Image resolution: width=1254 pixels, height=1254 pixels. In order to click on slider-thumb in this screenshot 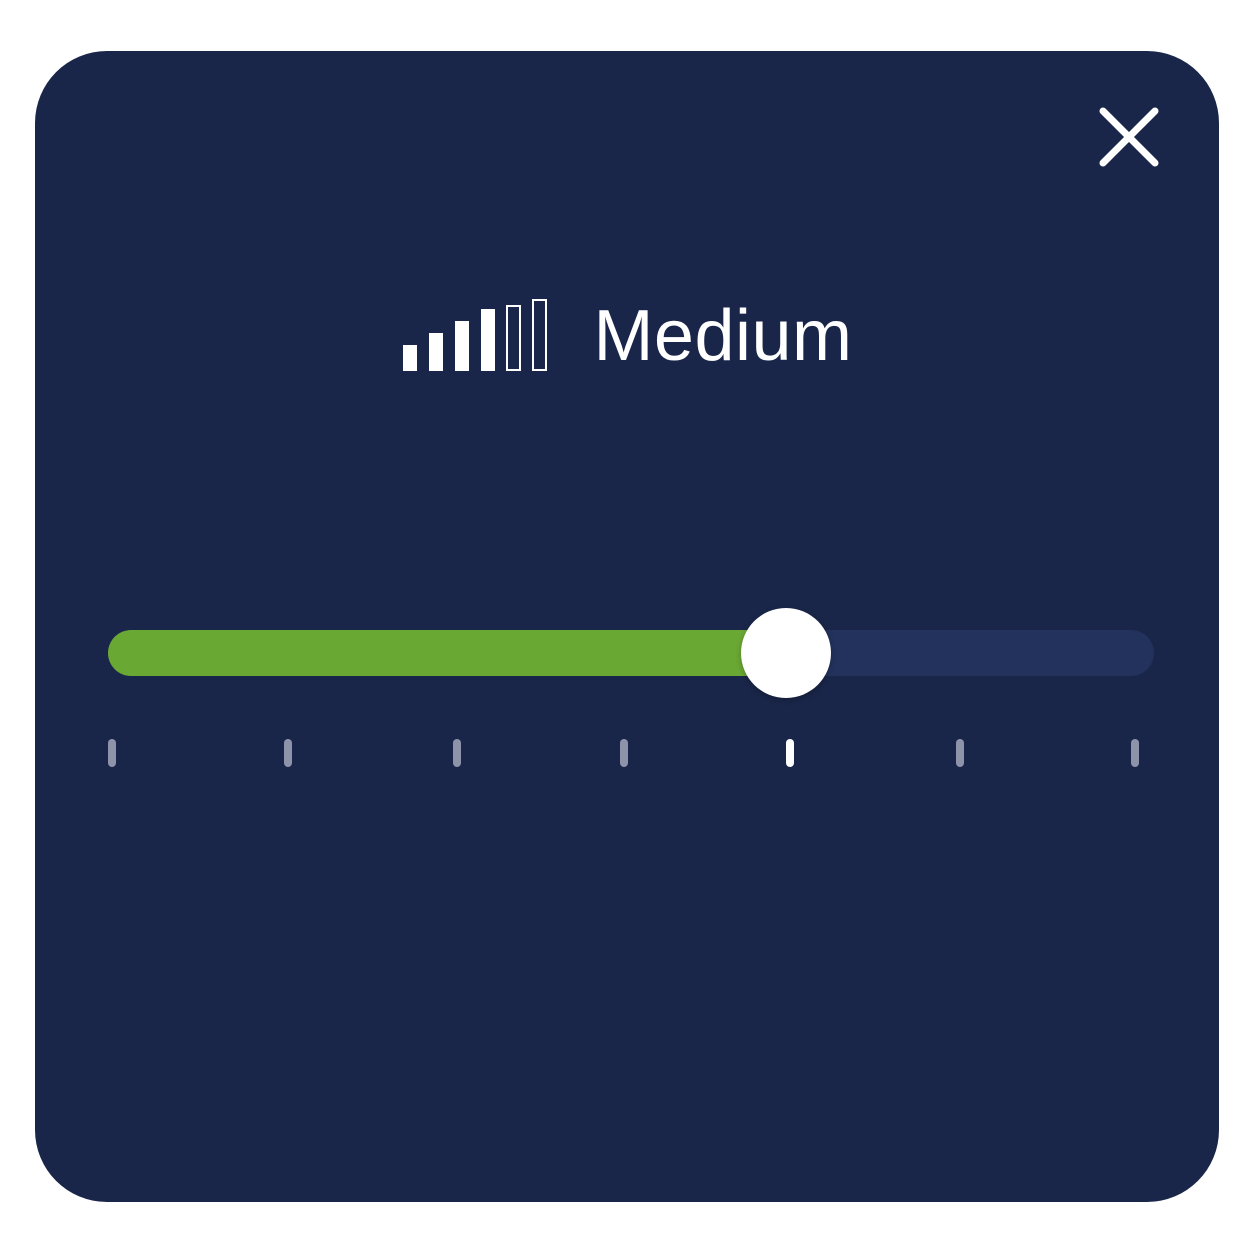, I will do `click(786, 653)`.